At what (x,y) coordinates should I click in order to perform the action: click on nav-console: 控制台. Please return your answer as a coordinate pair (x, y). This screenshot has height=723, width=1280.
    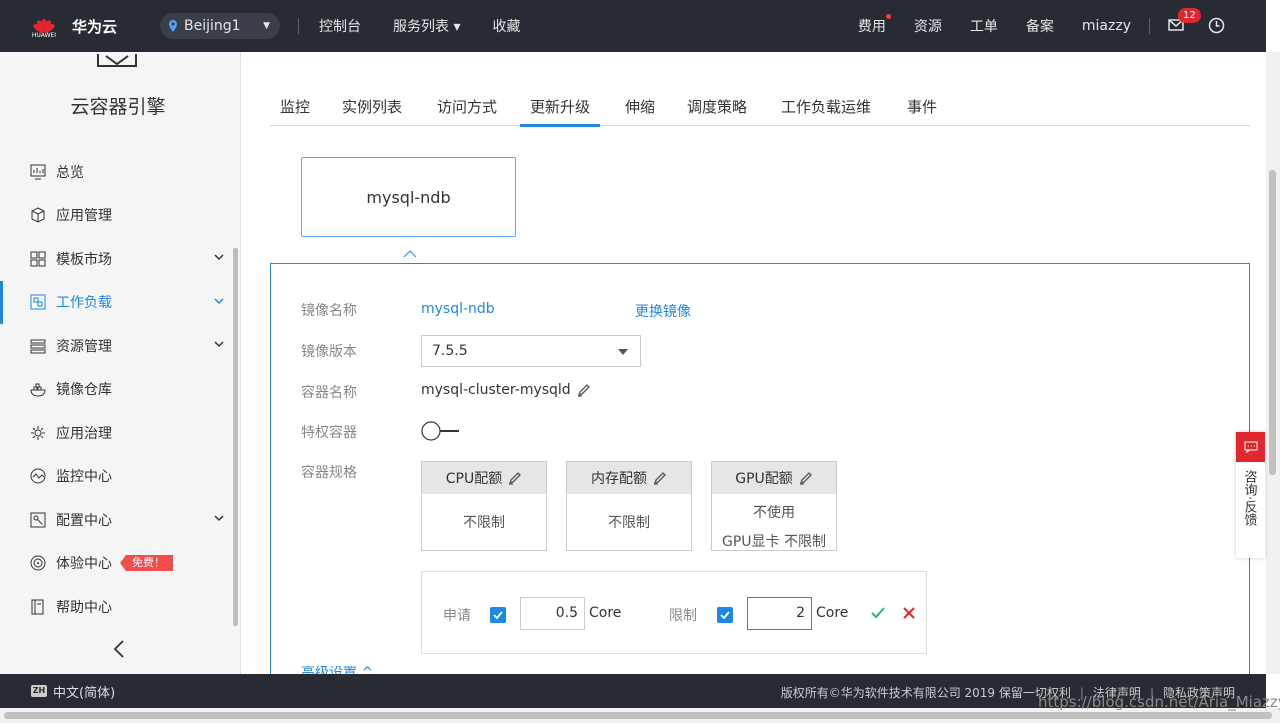
    Looking at the image, I should click on (340, 26).